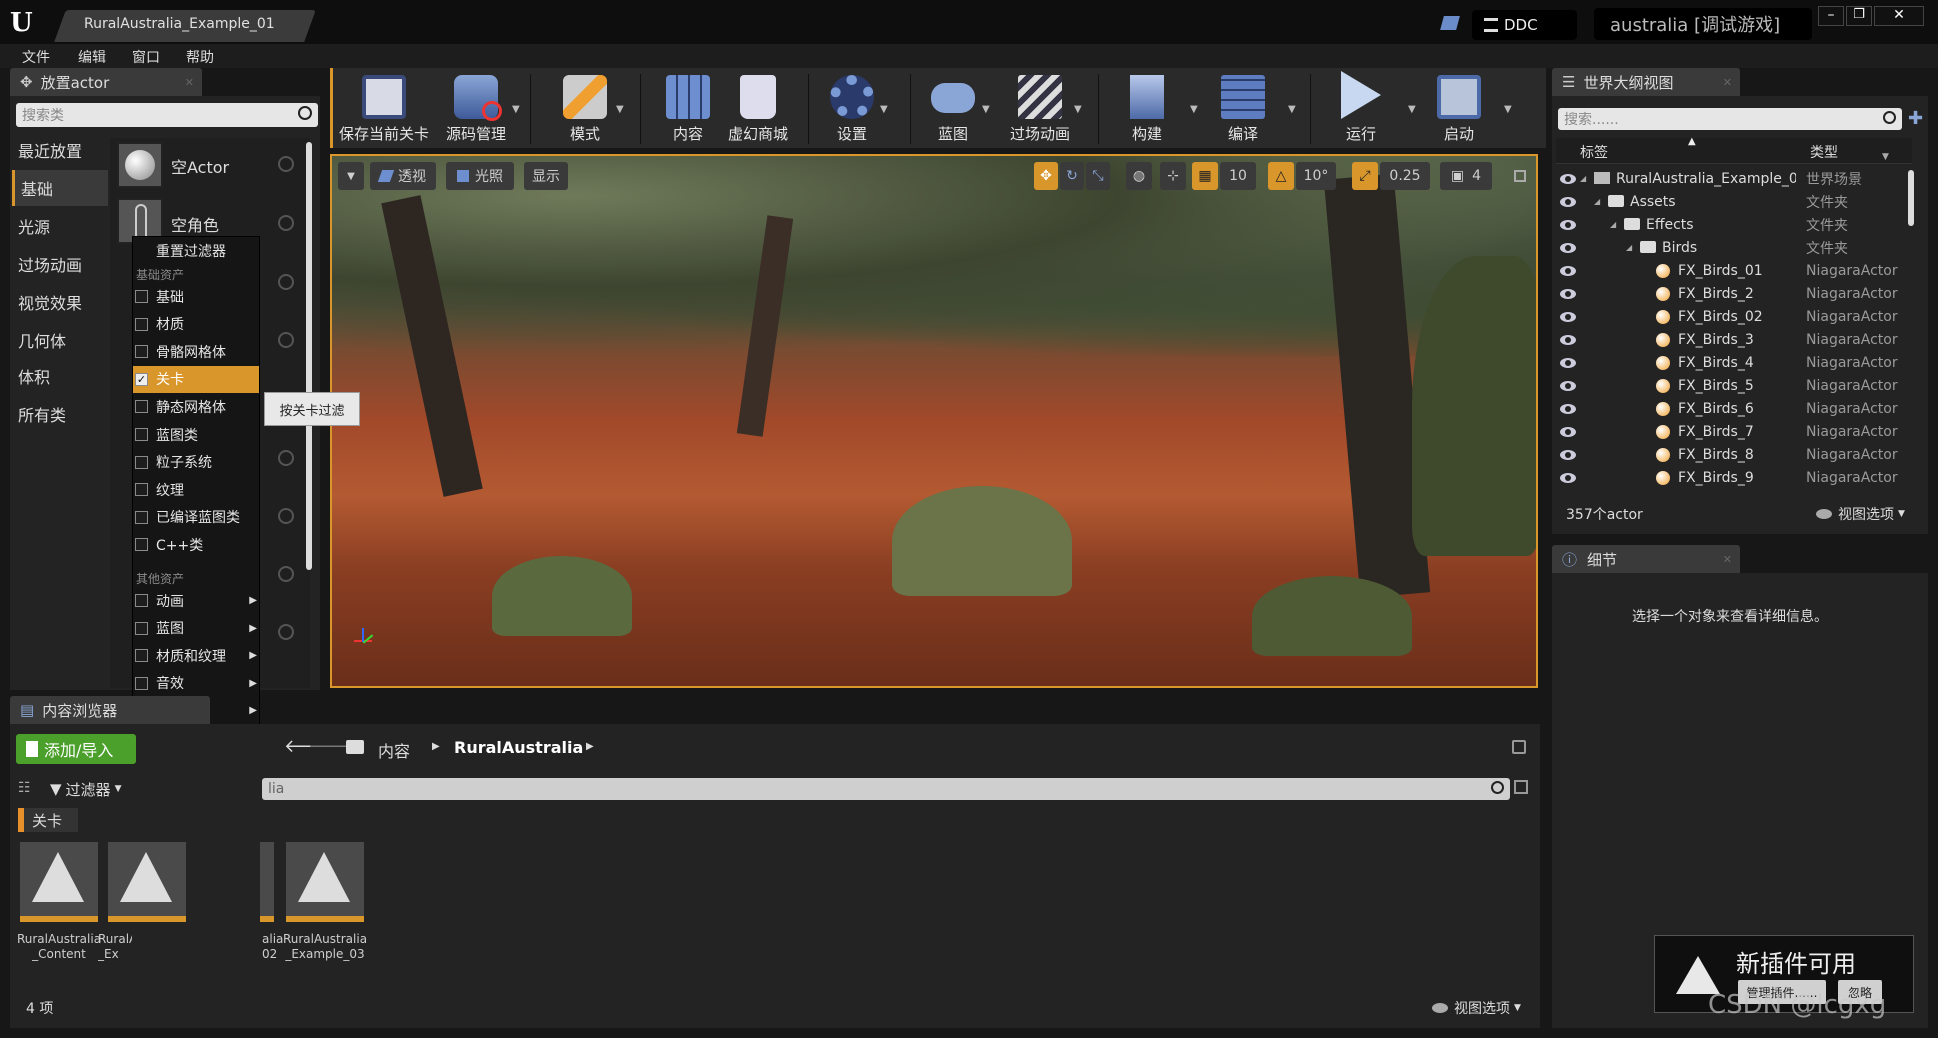 The image size is (1938, 1038). I want to click on category-all-classes: 所有类, so click(60, 414).